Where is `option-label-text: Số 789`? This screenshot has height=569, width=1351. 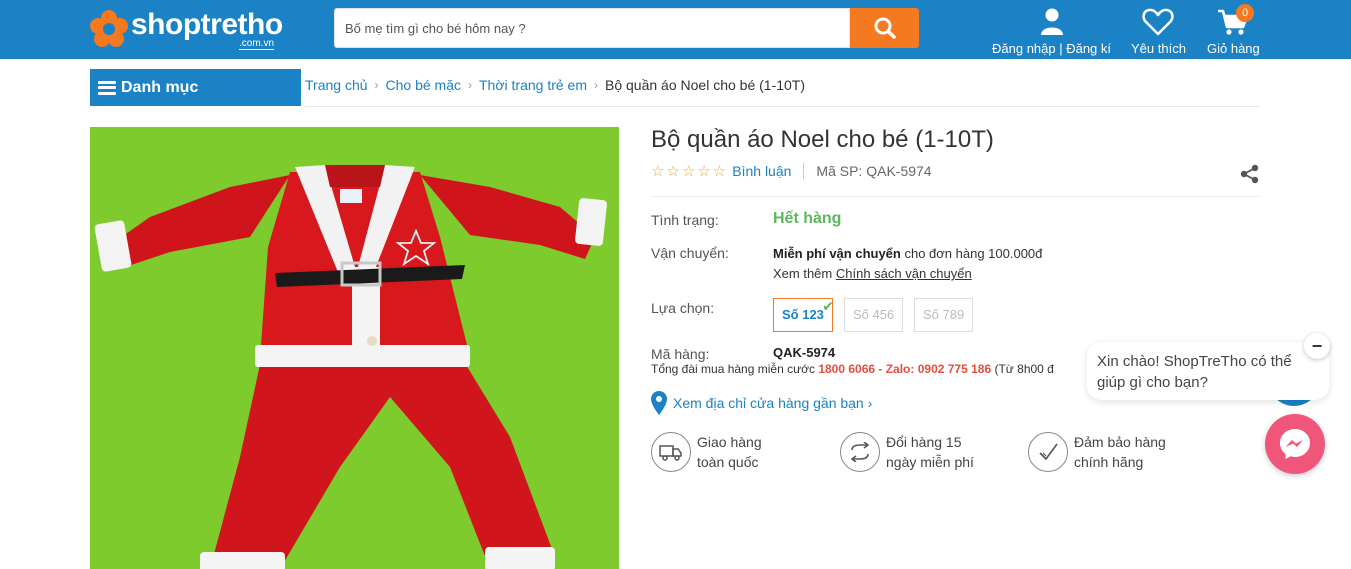
option-label-text: Số 789 is located at coordinates (944, 314).